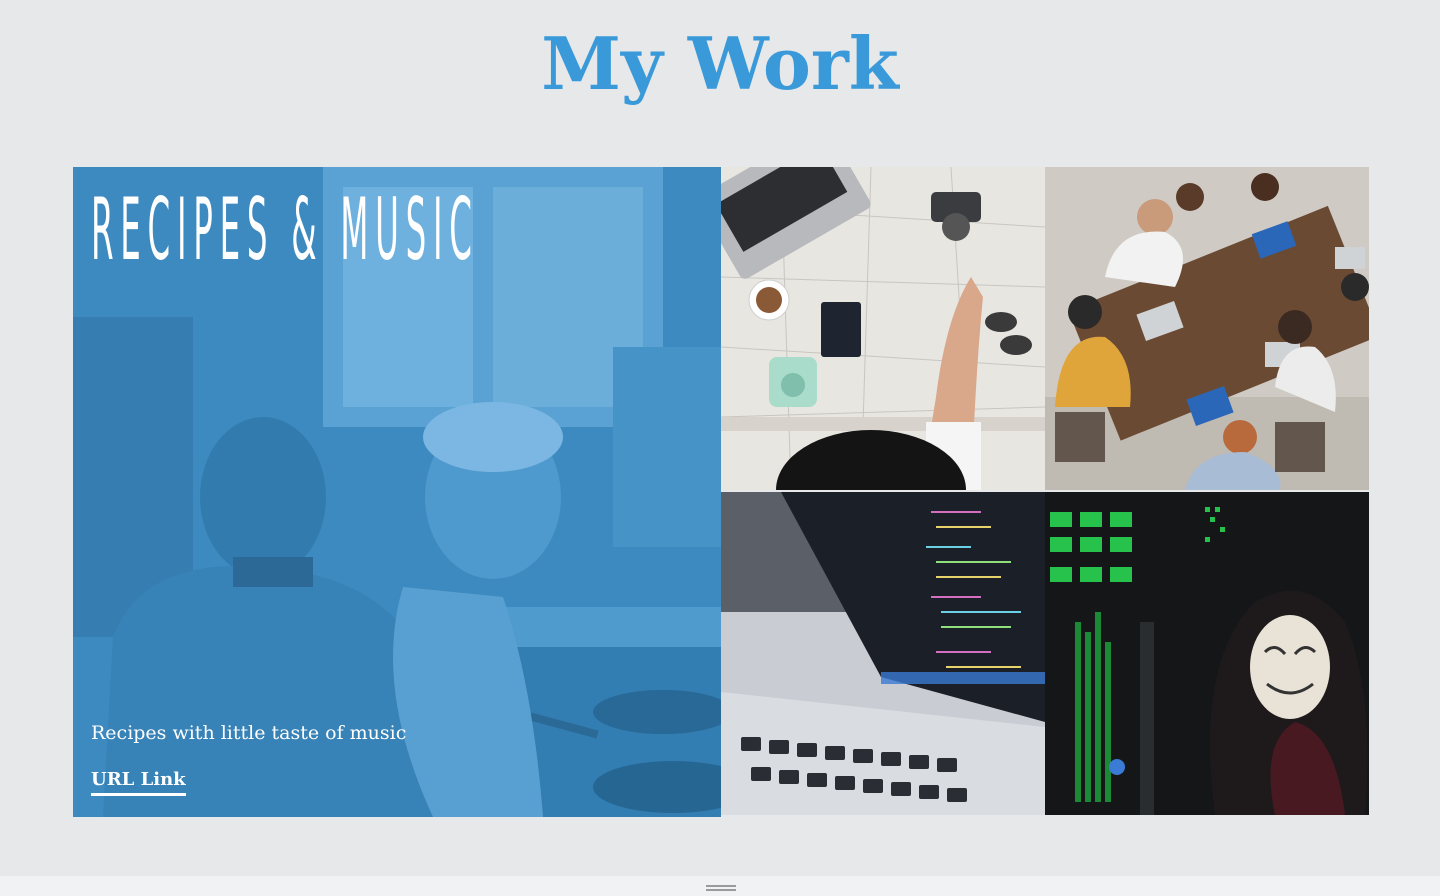  I want to click on project-tile-travel, so click(883, 328).